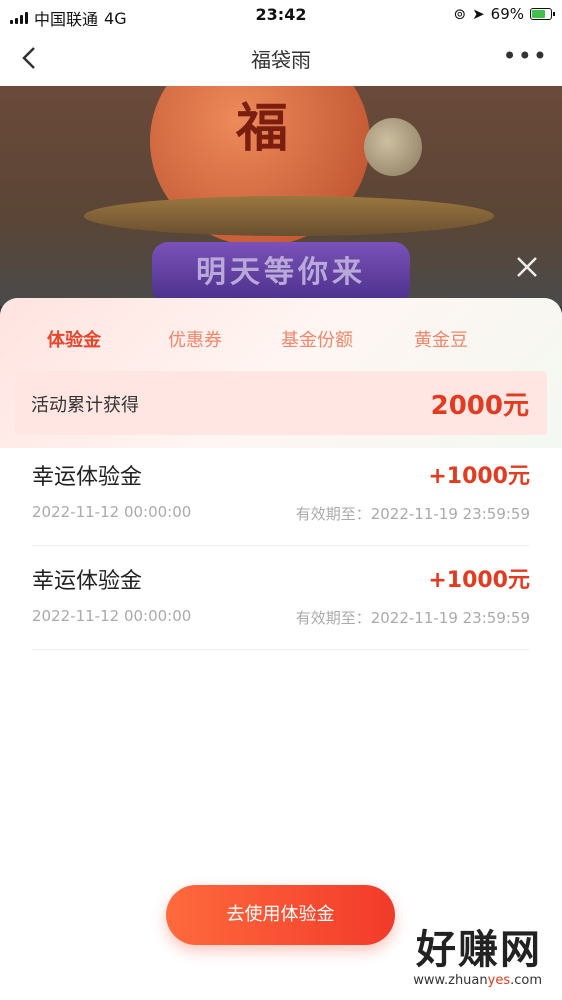 The image size is (562, 1000). I want to click on come-tomorrow-button: 明天等你来, so click(281, 273).